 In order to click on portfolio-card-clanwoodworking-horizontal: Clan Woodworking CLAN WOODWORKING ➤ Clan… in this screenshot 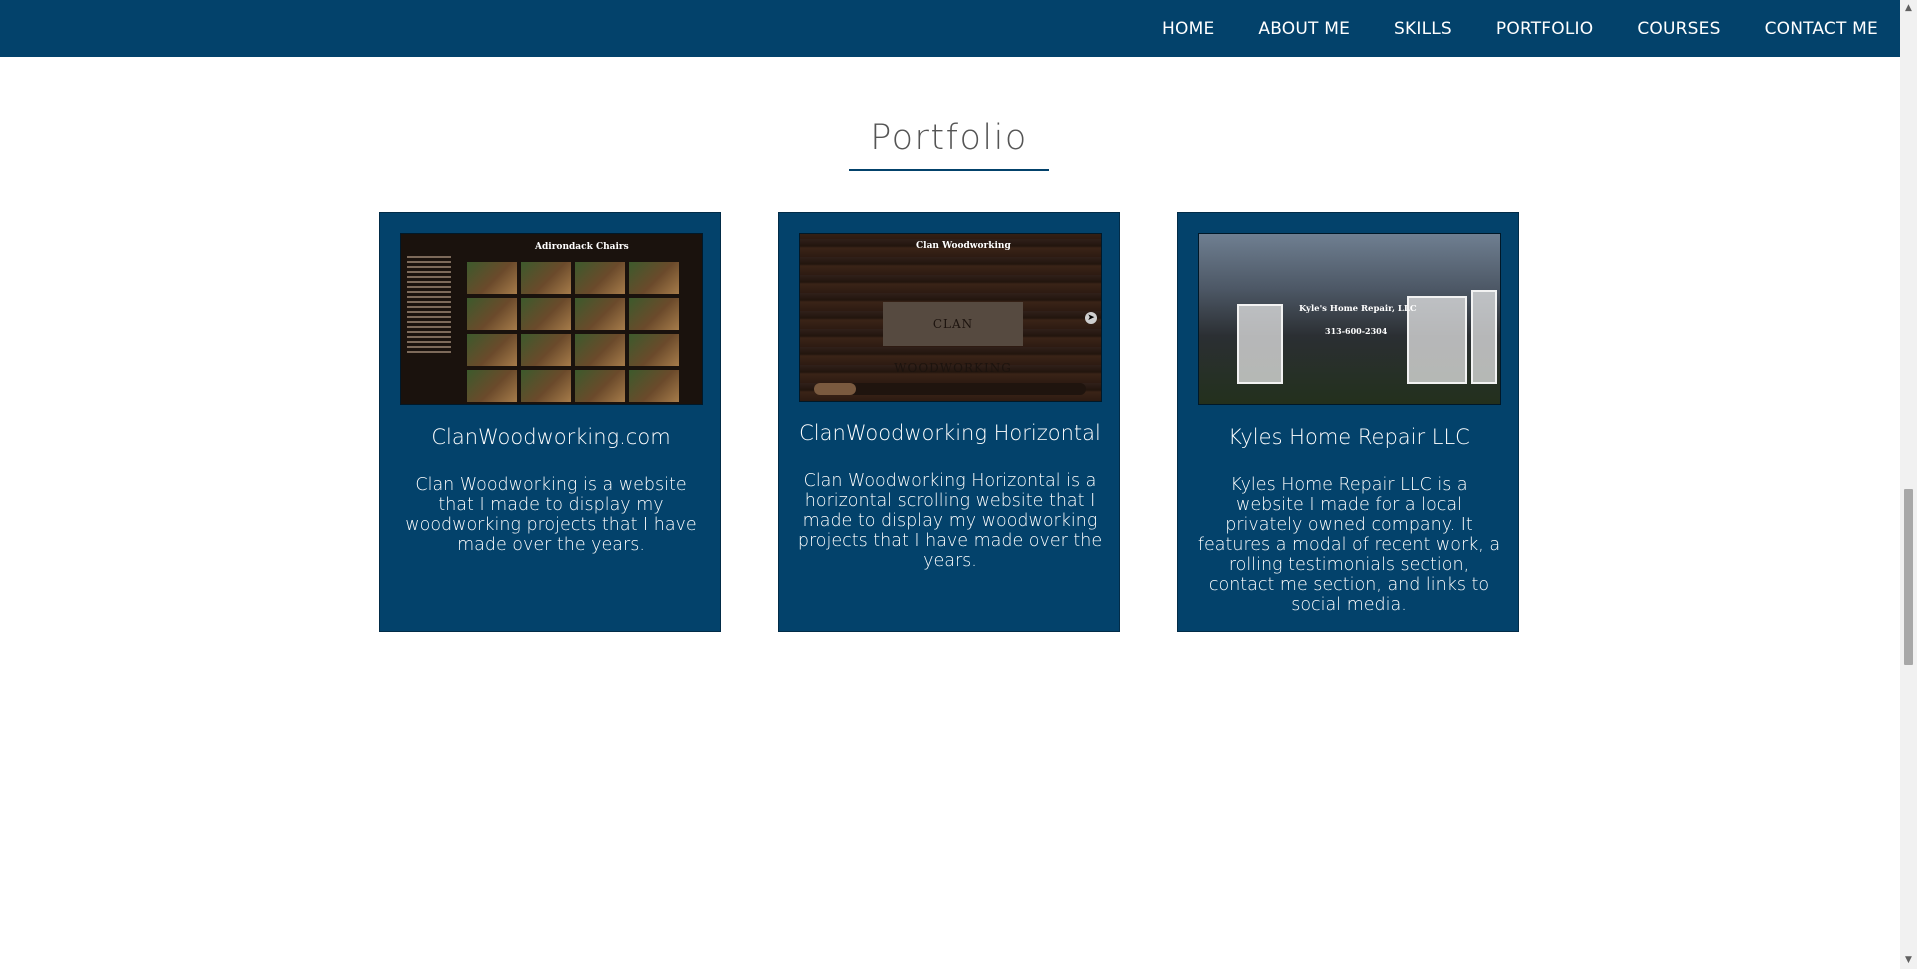, I will do `click(949, 422)`.